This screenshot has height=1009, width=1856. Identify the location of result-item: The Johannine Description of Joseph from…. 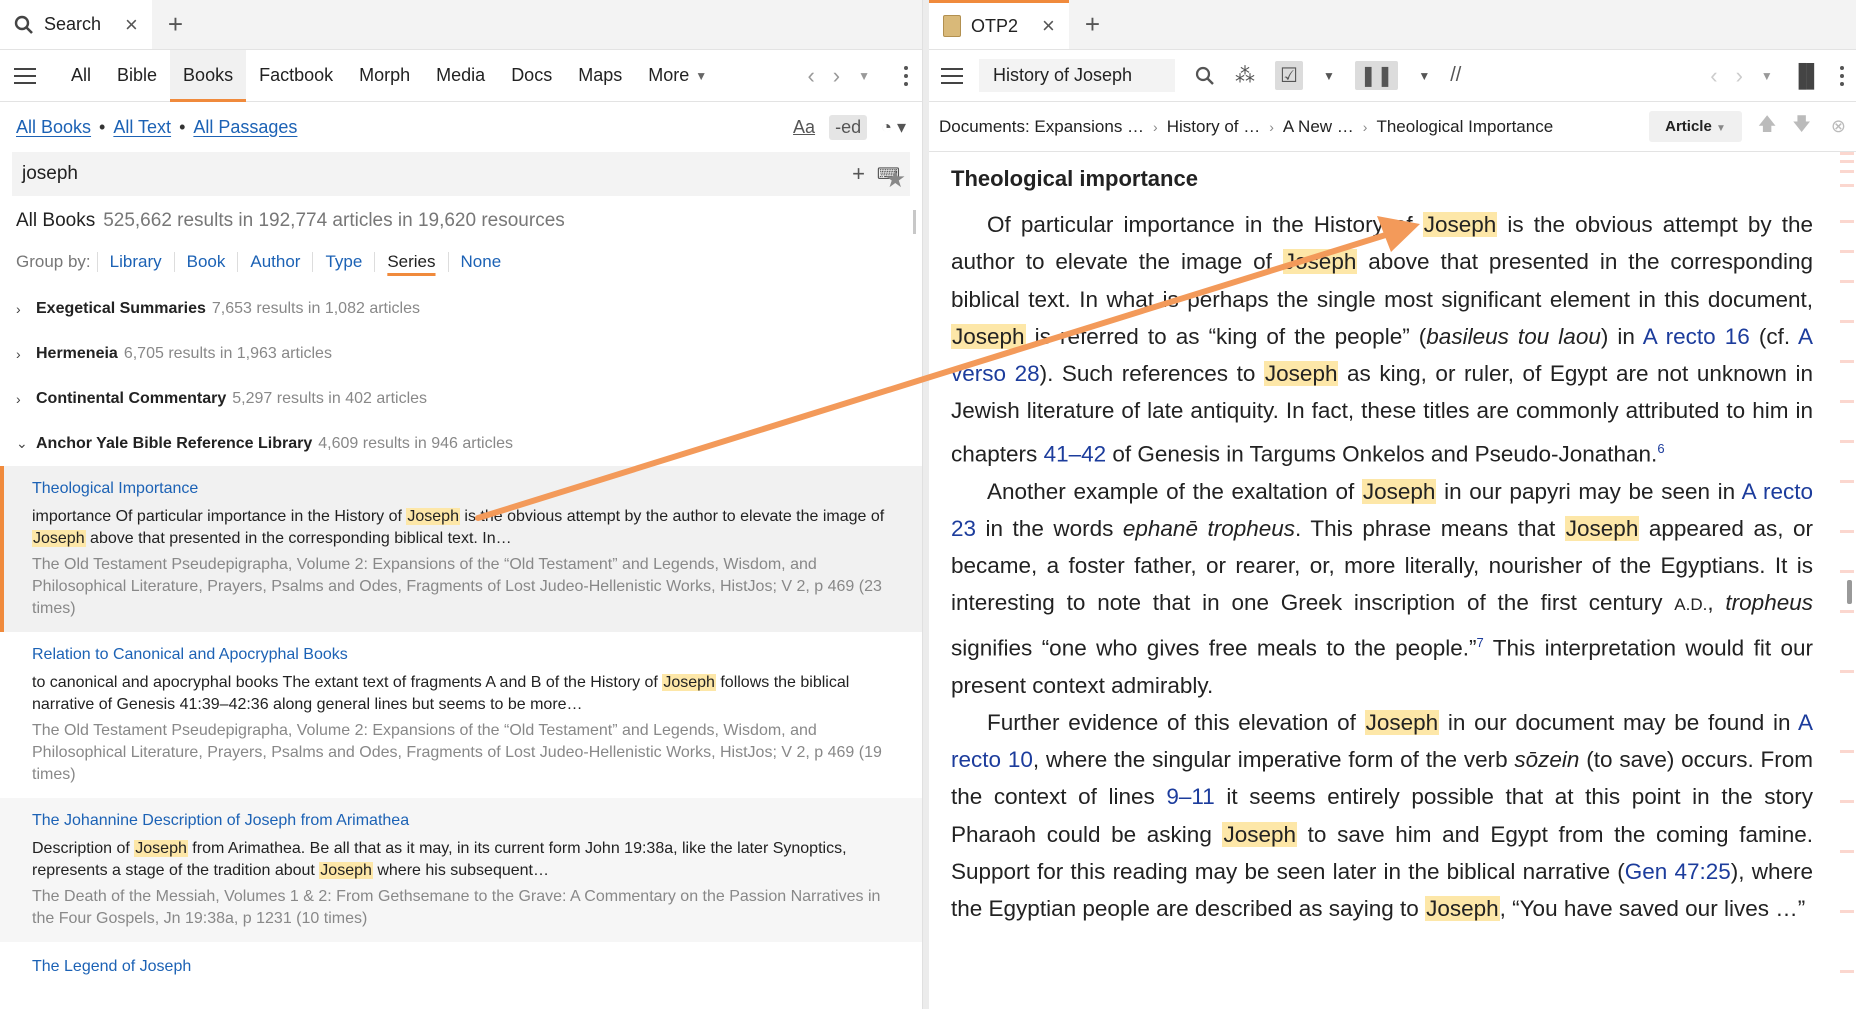
(461, 870).